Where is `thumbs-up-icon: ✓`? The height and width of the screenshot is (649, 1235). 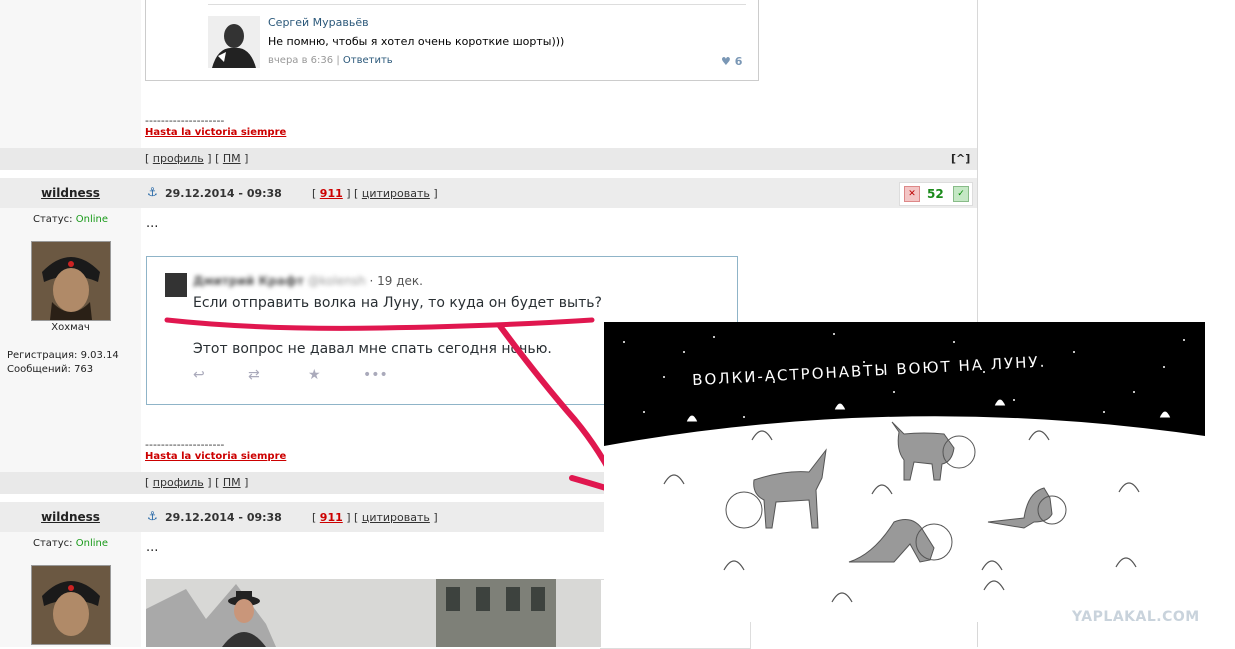
thumbs-up-icon: ✓ is located at coordinates (961, 194).